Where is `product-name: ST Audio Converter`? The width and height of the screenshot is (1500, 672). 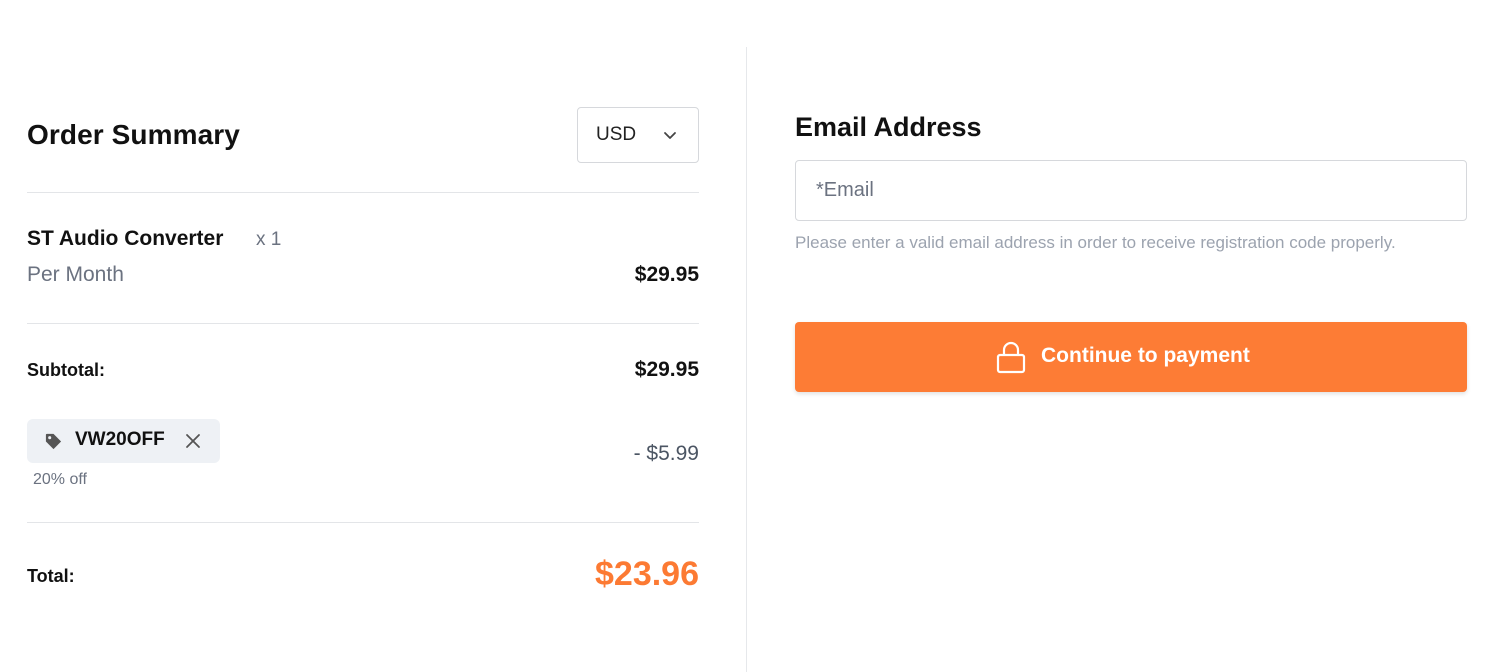
product-name: ST Audio Converter is located at coordinates (125, 238).